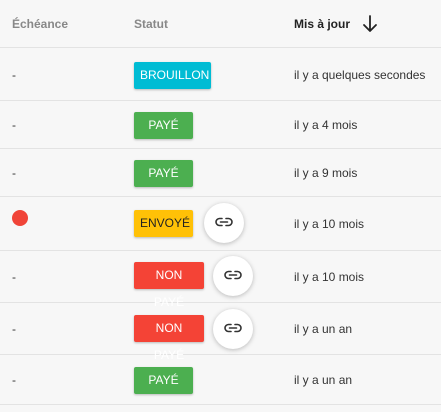  Describe the element at coordinates (151, 24) in the screenshot. I see `column-header-status: Statut` at that location.